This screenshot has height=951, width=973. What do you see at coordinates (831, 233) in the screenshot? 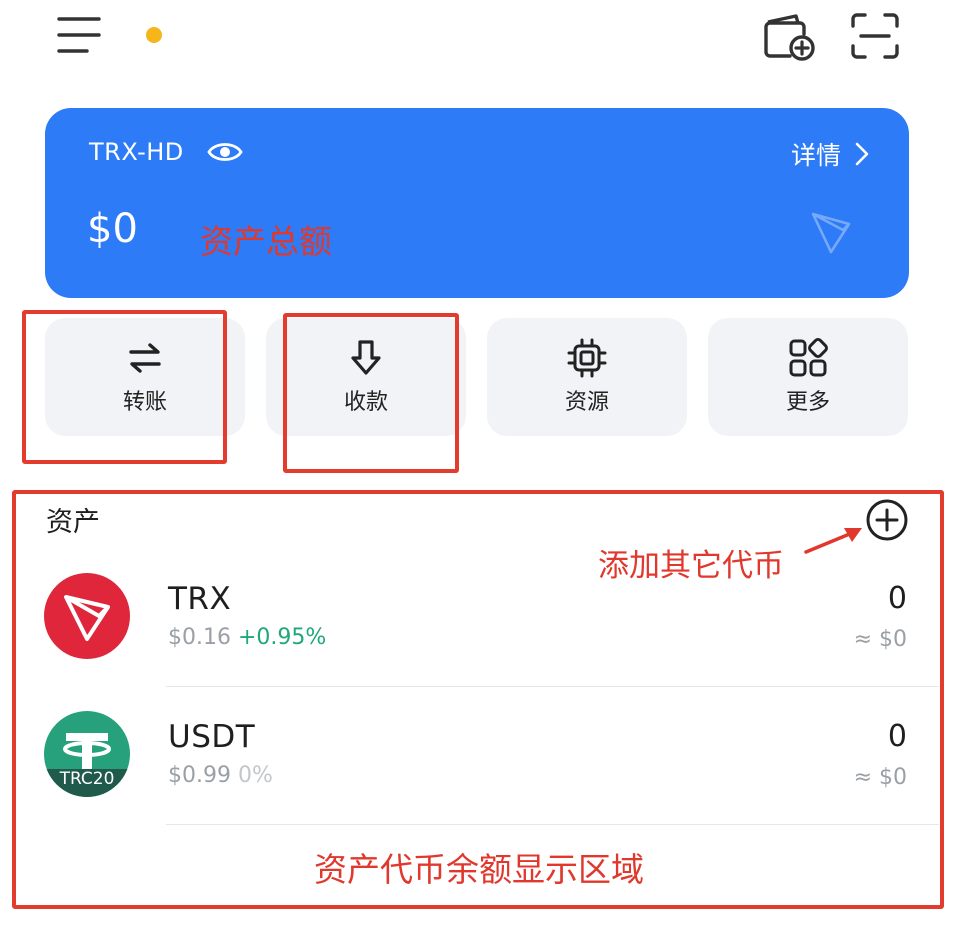
I see `tron-logo-icon` at bounding box center [831, 233].